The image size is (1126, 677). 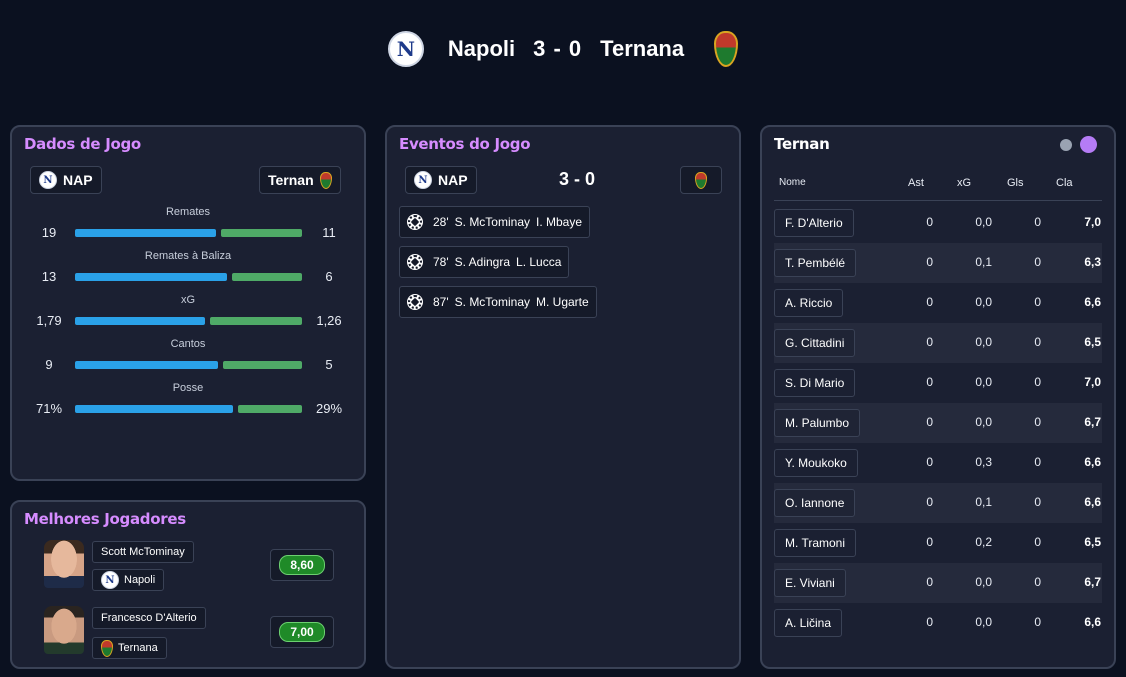 I want to click on player-name-cell: O. Iannone, so click(x=815, y=503).